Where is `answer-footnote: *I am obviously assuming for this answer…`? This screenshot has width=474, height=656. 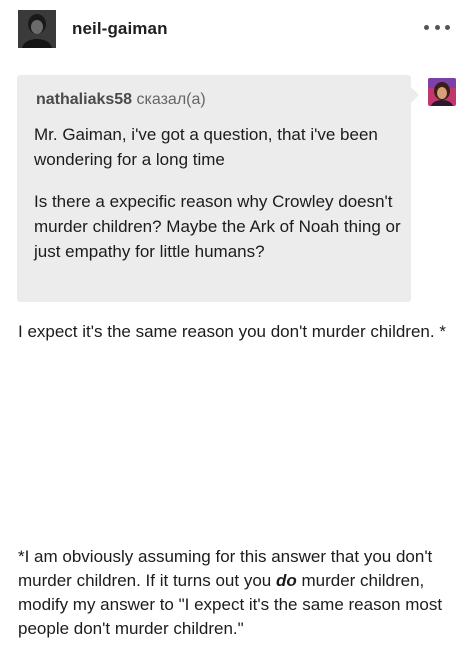 answer-footnote: *I am obviously assuming for this answer… is located at coordinates (238, 593).